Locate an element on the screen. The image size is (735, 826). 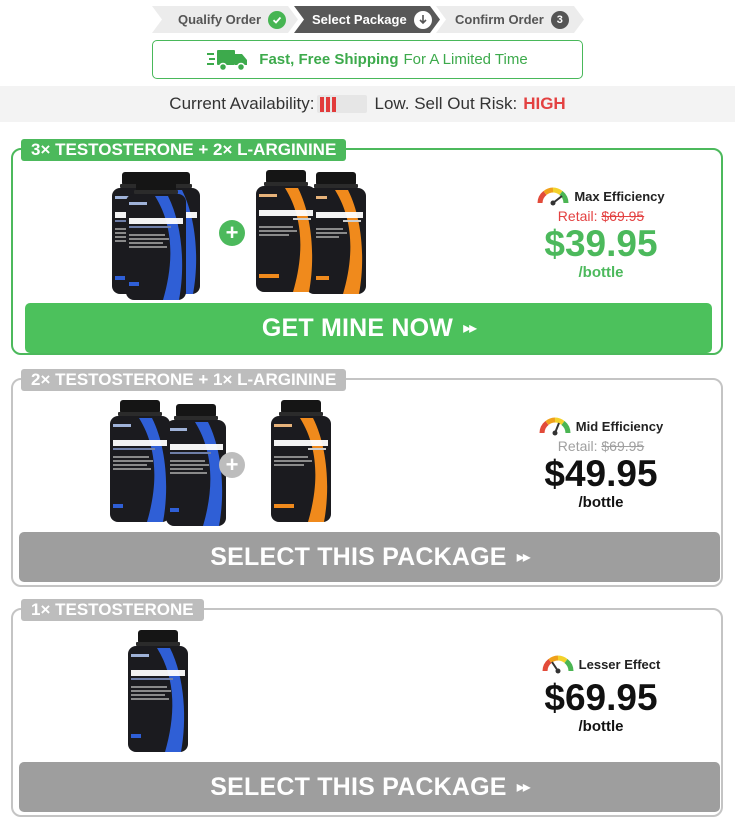
efficiency-label: Max Efficiency is located at coordinates (601, 196).